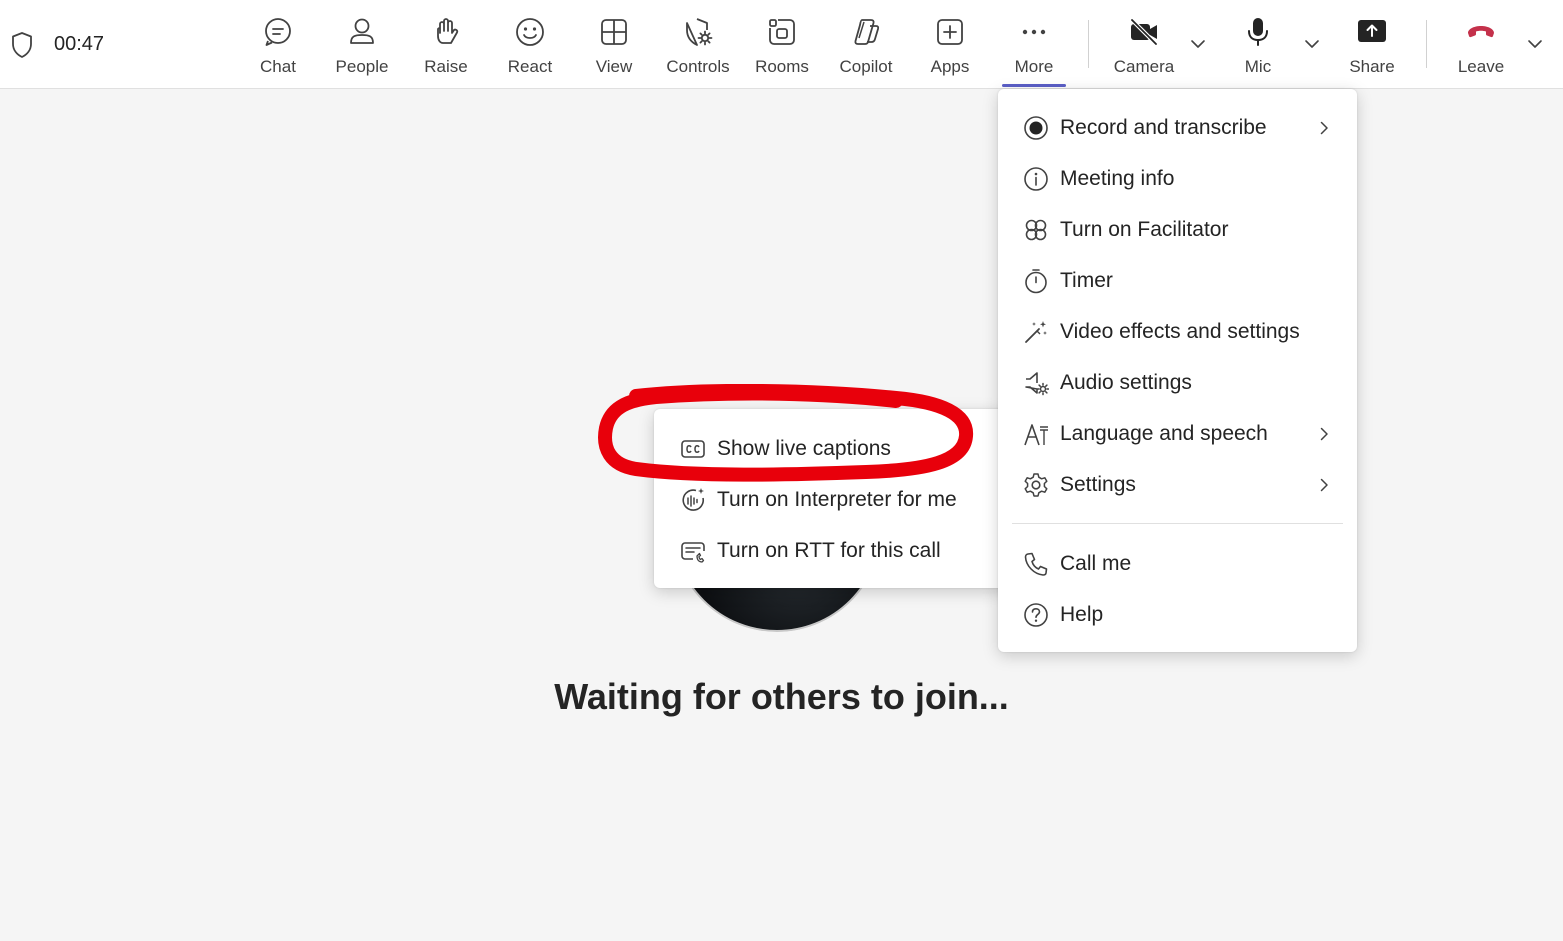  Describe the element at coordinates (693, 449) in the screenshot. I see `closed-captions-icon` at that location.